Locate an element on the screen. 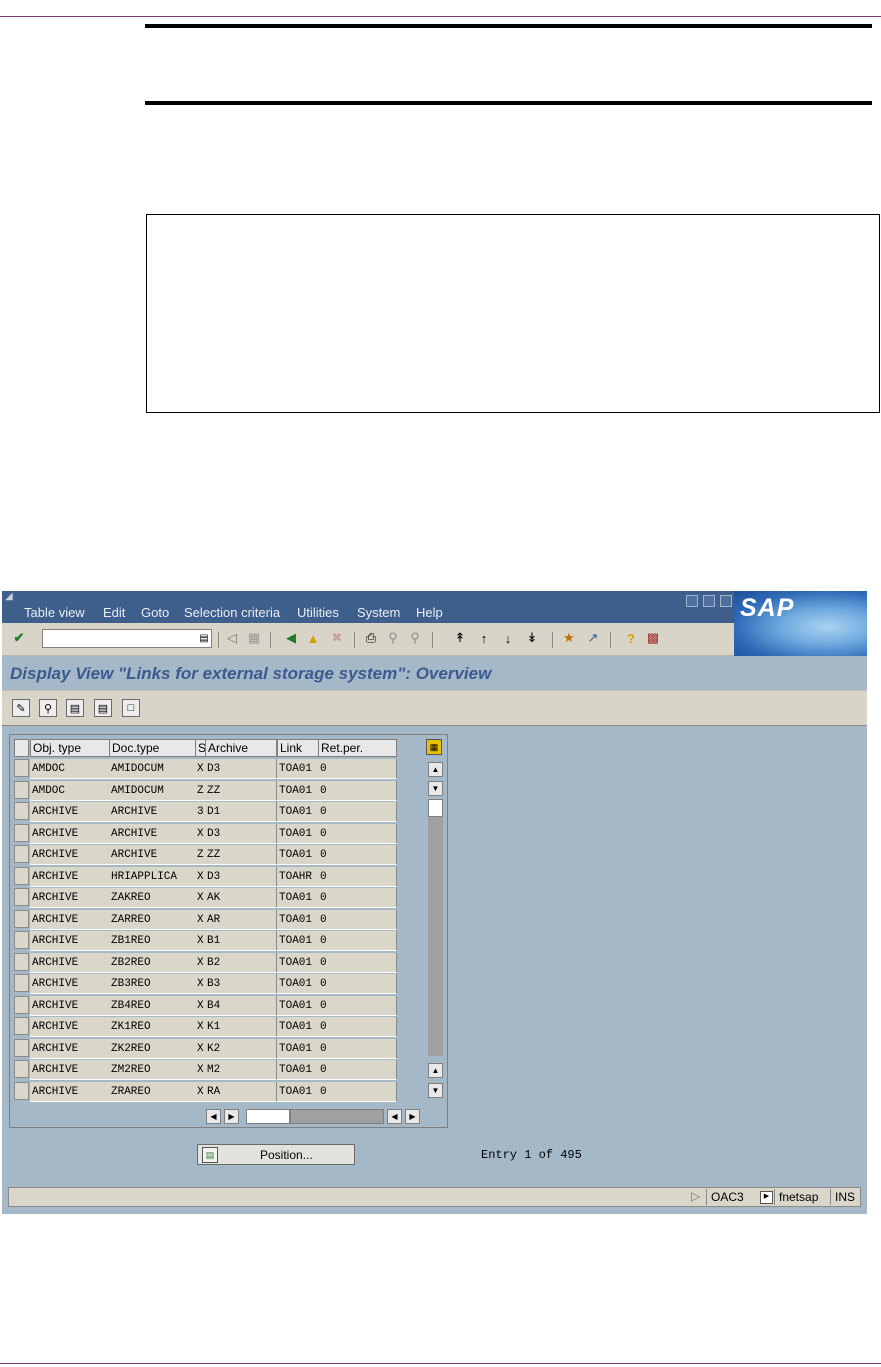  find-icon: ⚲ is located at coordinates (393, 638).